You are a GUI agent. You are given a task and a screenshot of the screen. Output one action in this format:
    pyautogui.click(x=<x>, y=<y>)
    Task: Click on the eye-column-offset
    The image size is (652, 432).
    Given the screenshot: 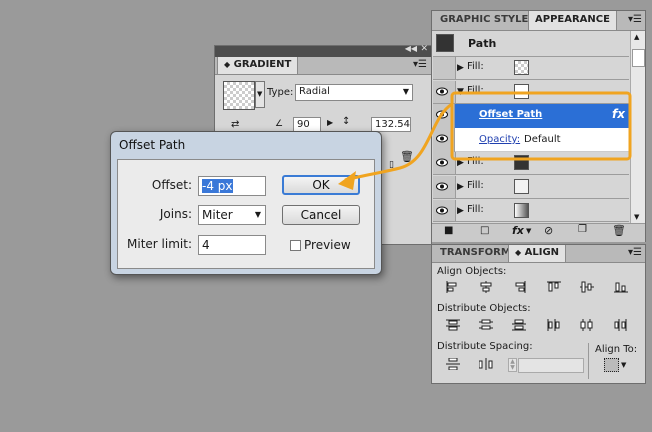 What is the action you would take?
    pyautogui.click(x=444, y=116)
    